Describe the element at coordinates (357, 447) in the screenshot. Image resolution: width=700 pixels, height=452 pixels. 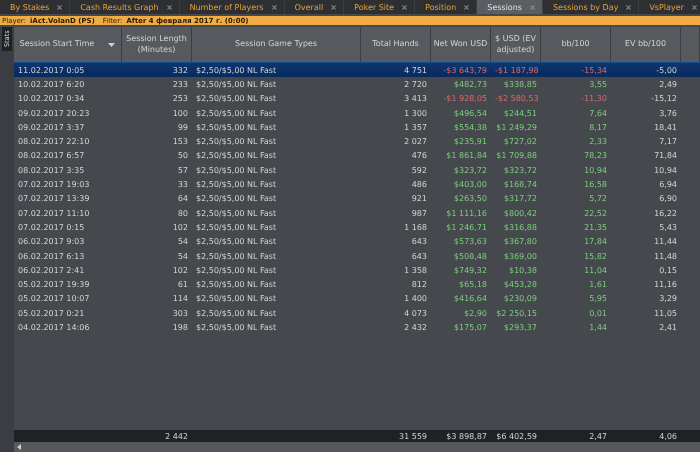
I see `horizontal-scrollbar` at that location.